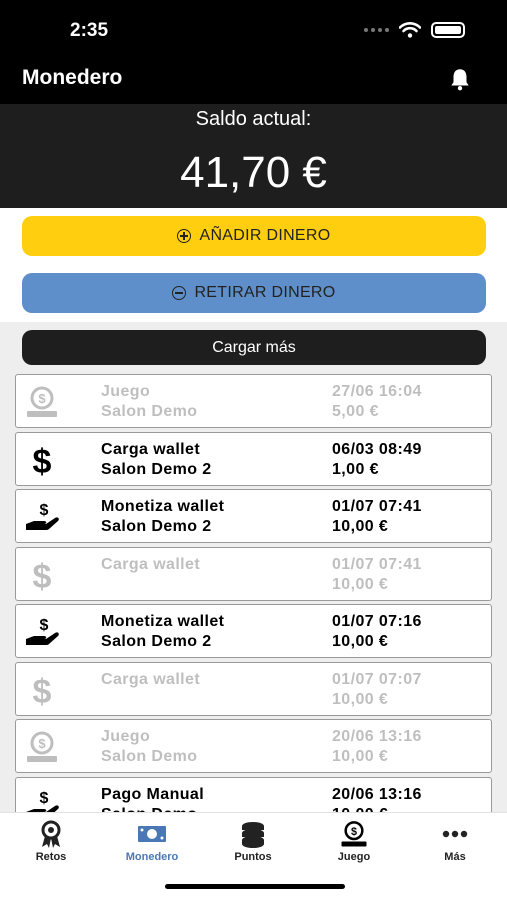 The width and height of the screenshot is (507, 900). Describe the element at coordinates (355, 411) in the screenshot. I see `transaction-amount: 5,00 €` at that location.